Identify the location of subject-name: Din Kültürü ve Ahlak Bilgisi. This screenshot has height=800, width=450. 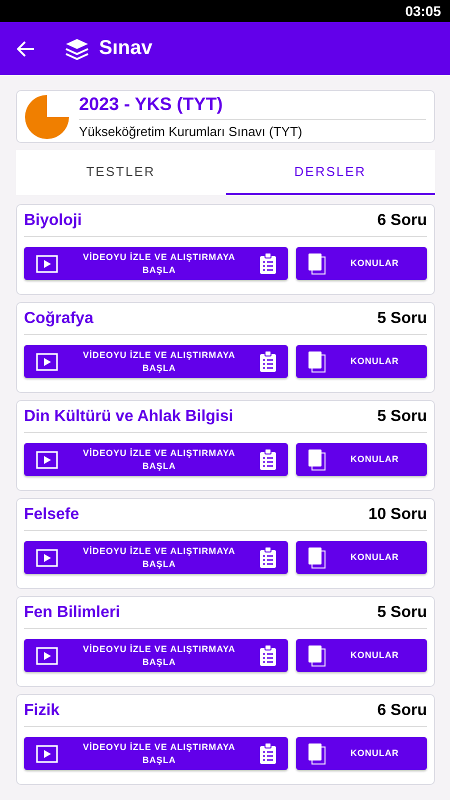
(129, 417).